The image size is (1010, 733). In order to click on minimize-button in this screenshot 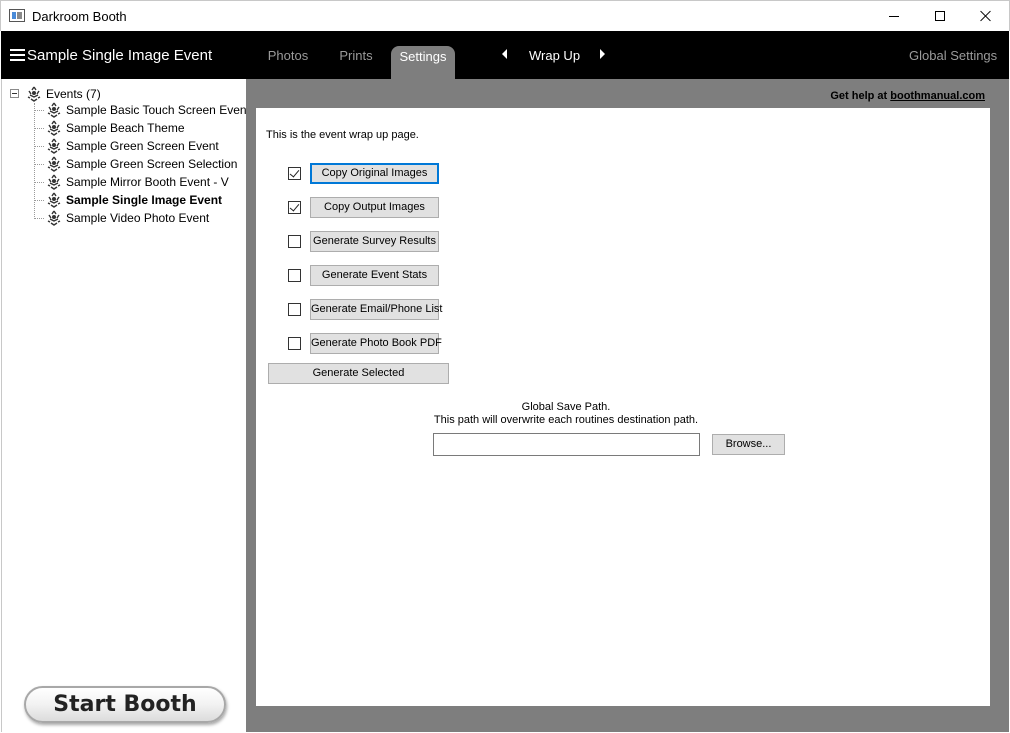, I will do `click(894, 16)`.